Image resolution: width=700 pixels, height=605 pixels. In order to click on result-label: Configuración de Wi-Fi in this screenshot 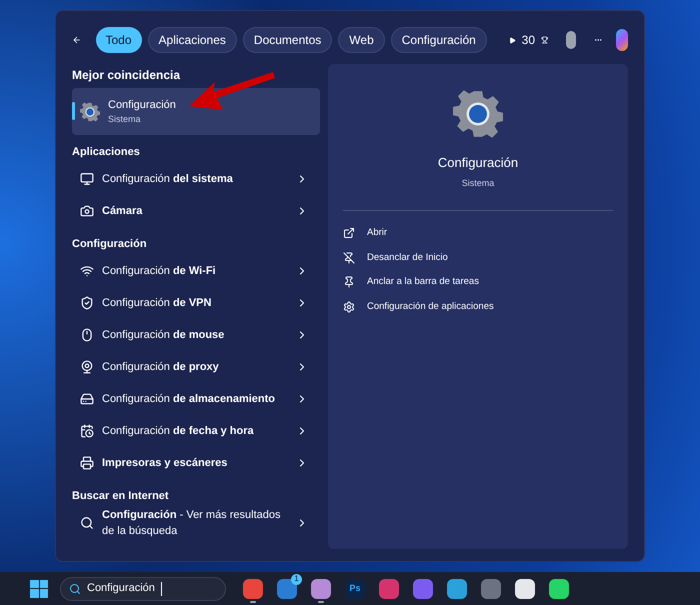, I will do `click(159, 271)`.